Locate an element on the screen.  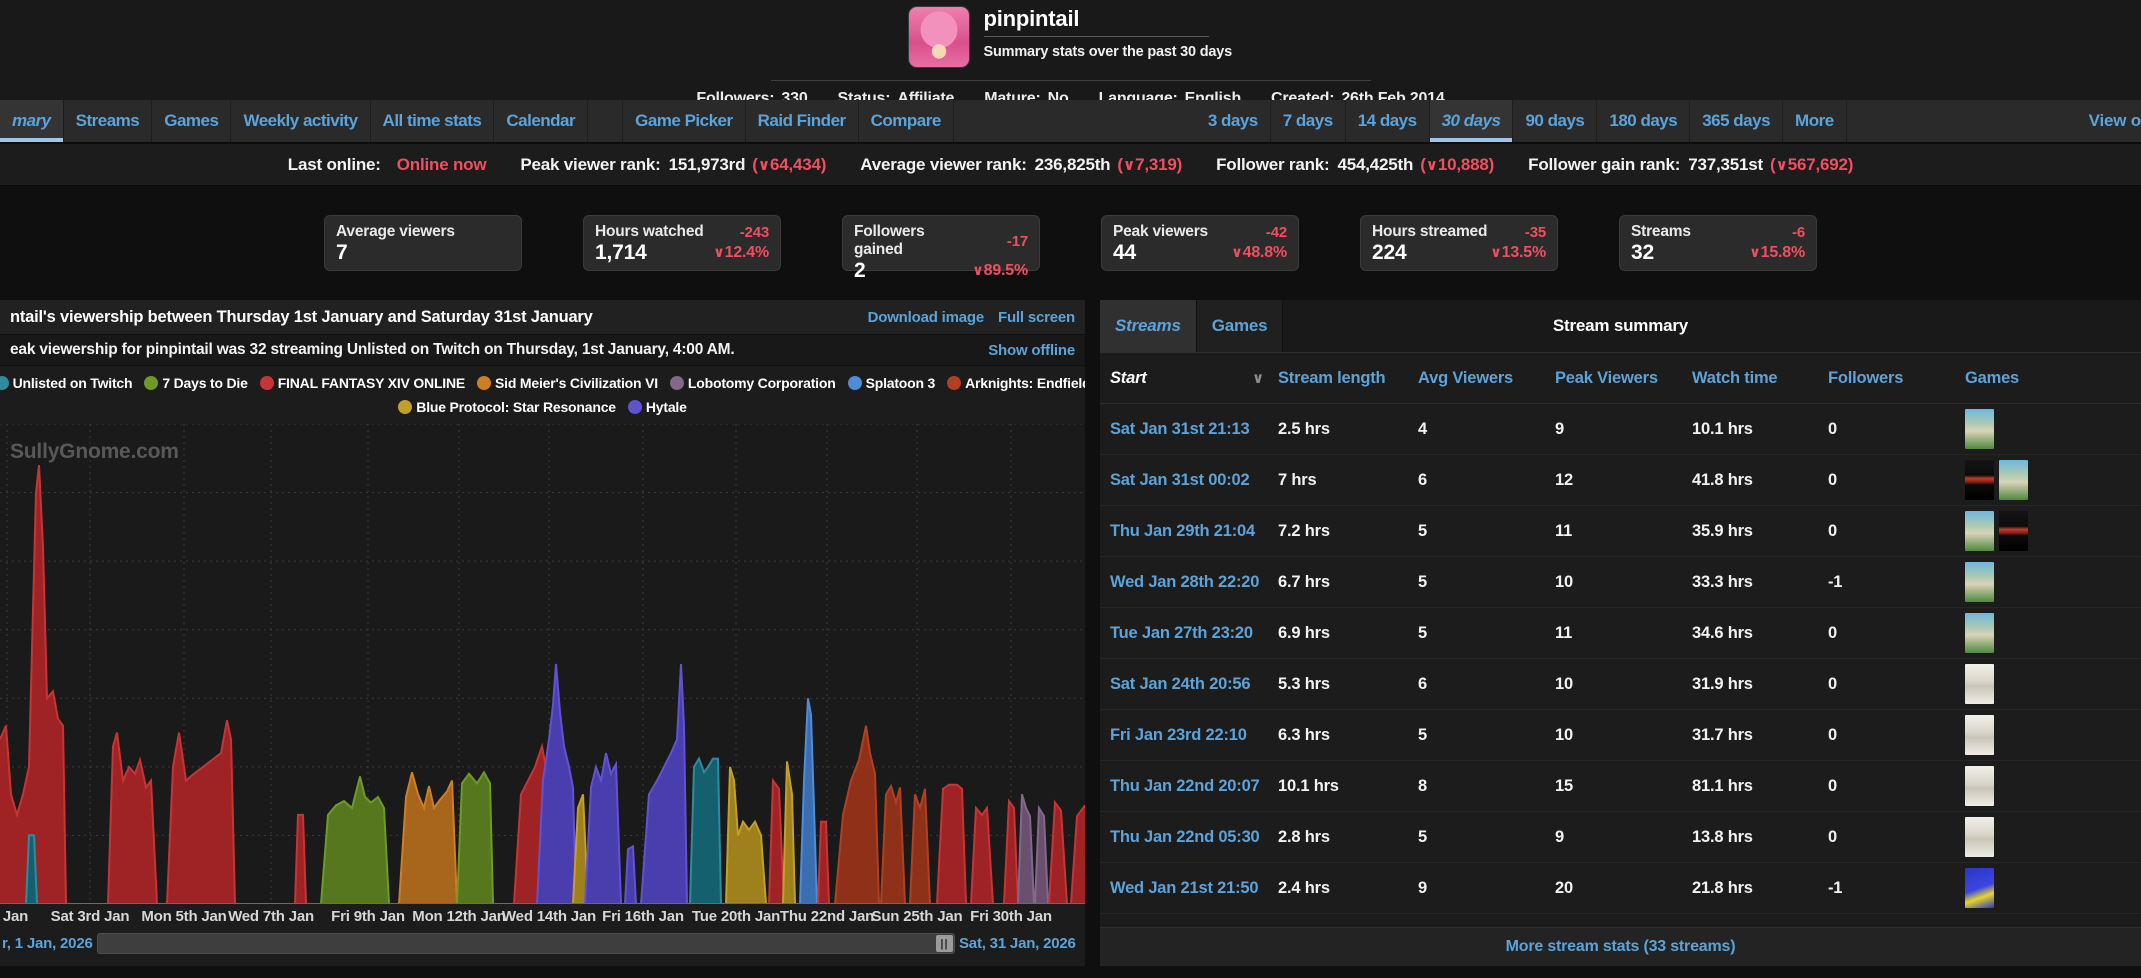
nav-tab-streams: Streams is located at coordinates (108, 121).